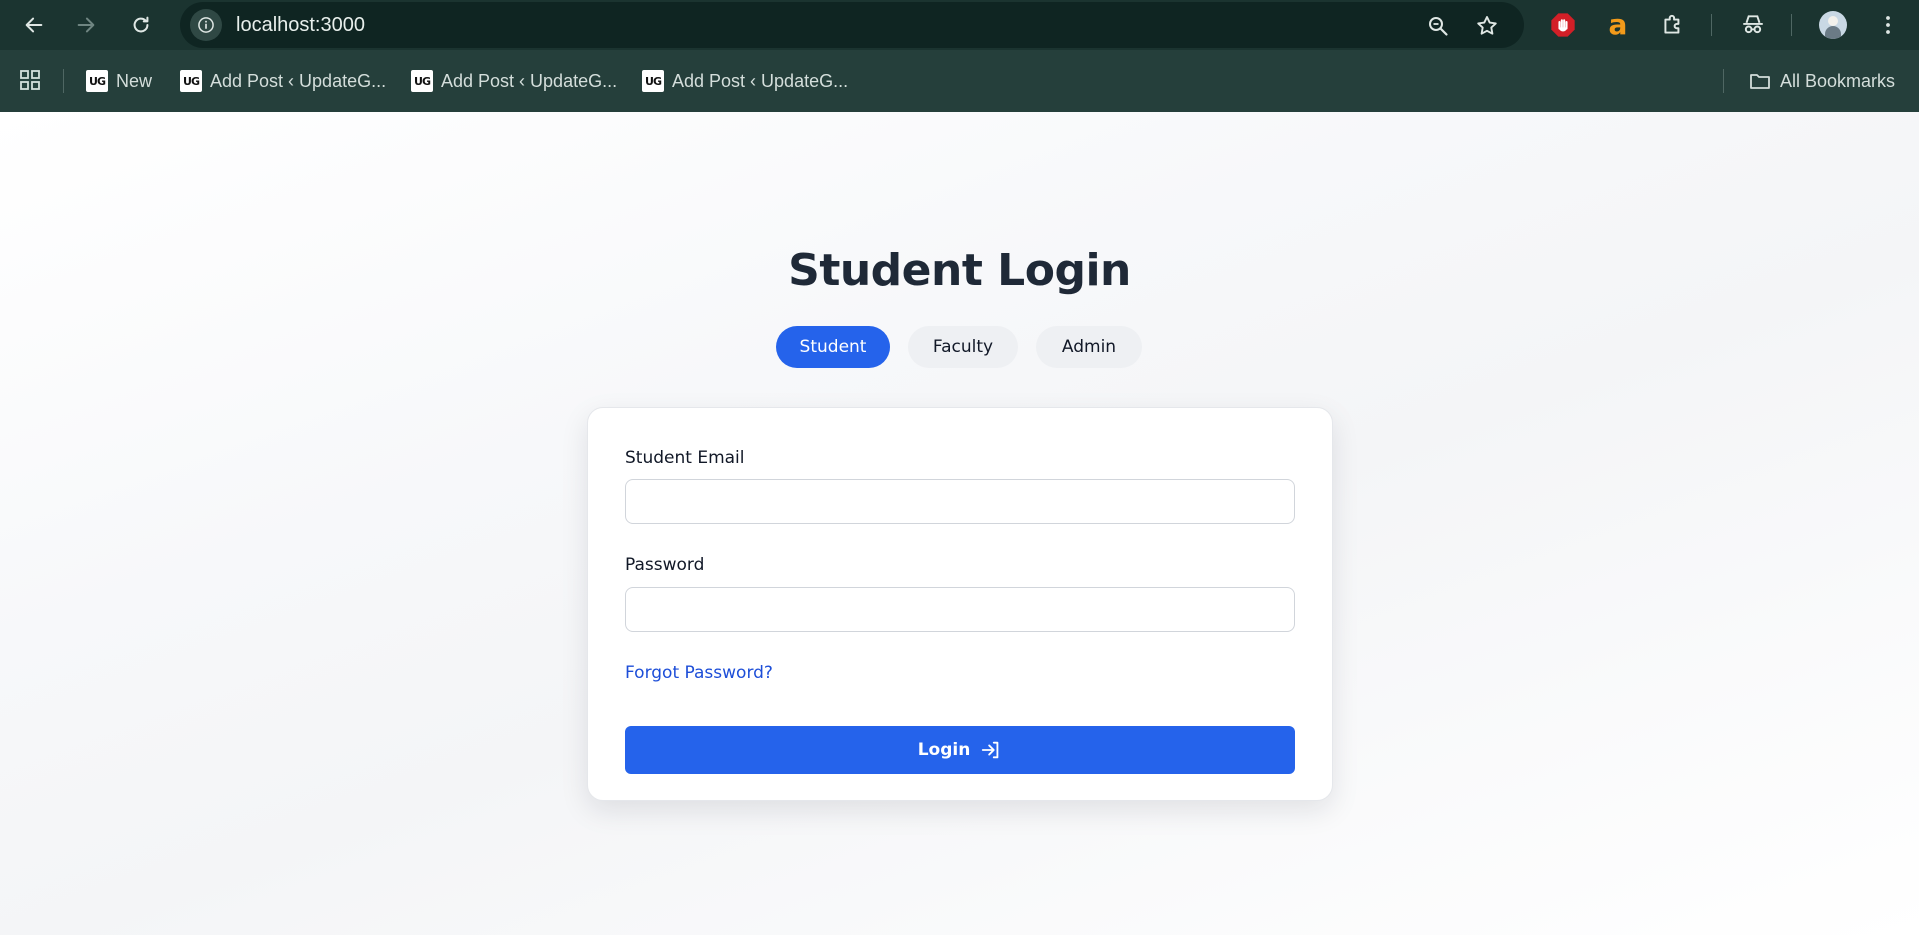 This screenshot has height=935, width=1919. I want to click on avatar, so click(1833, 25).